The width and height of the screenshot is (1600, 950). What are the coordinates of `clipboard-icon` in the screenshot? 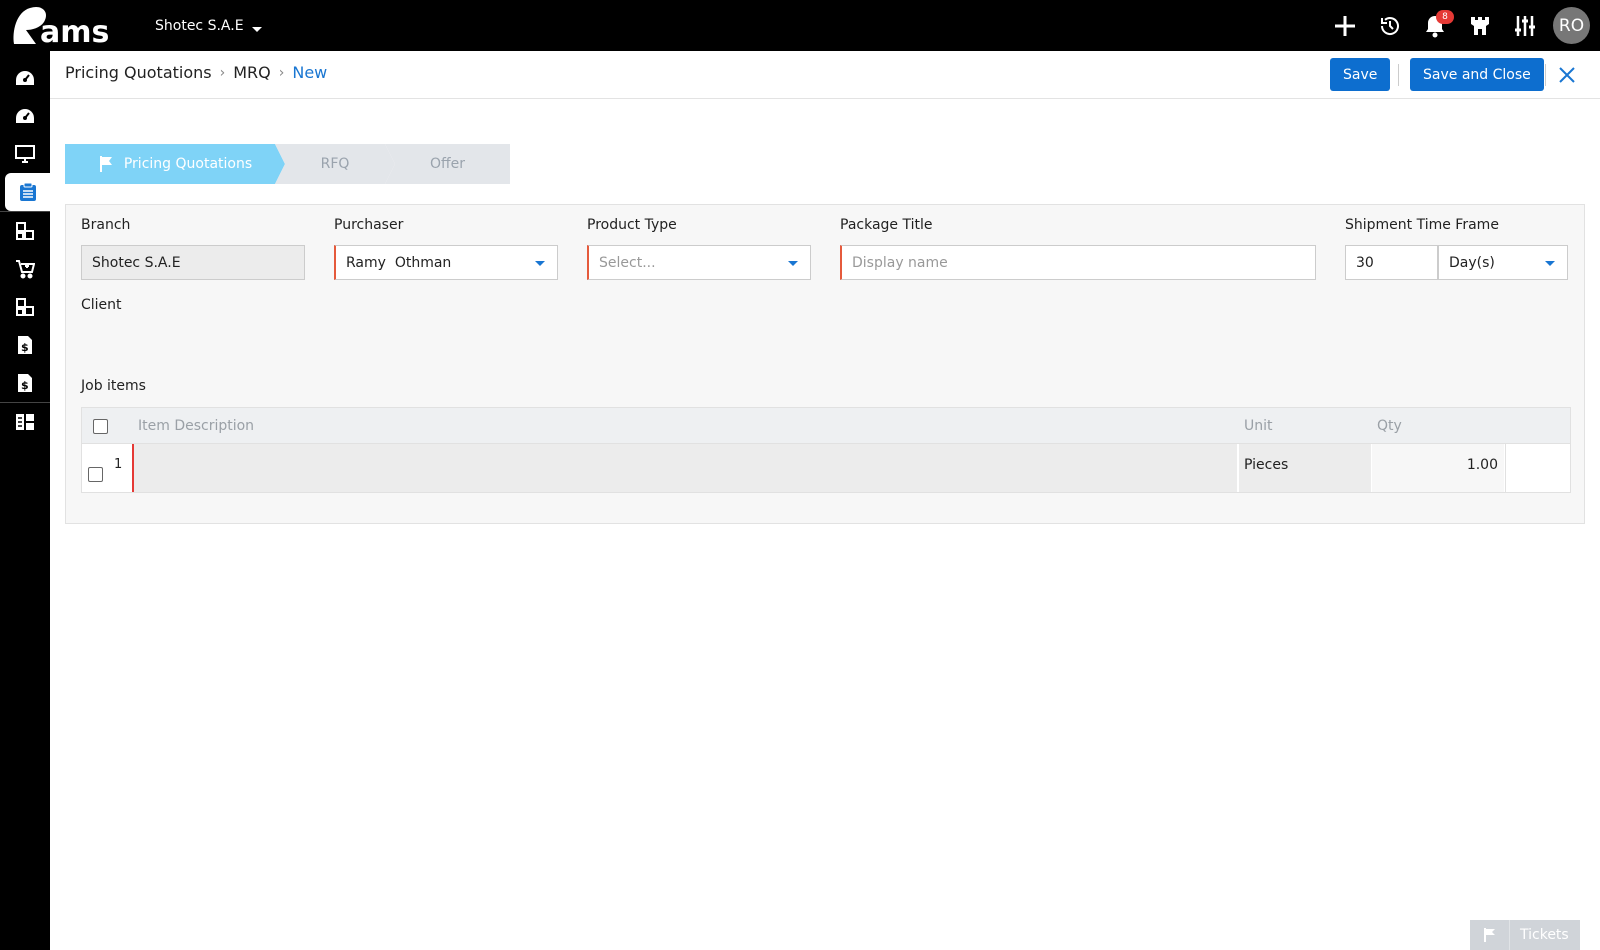 It's located at (27, 191).